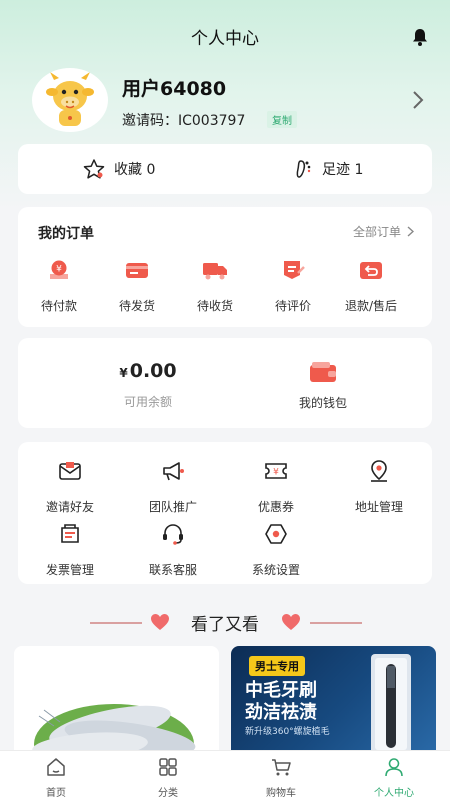  Describe the element at coordinates (70, 533) in the screenshot. I see `invoice-icon` at that location.